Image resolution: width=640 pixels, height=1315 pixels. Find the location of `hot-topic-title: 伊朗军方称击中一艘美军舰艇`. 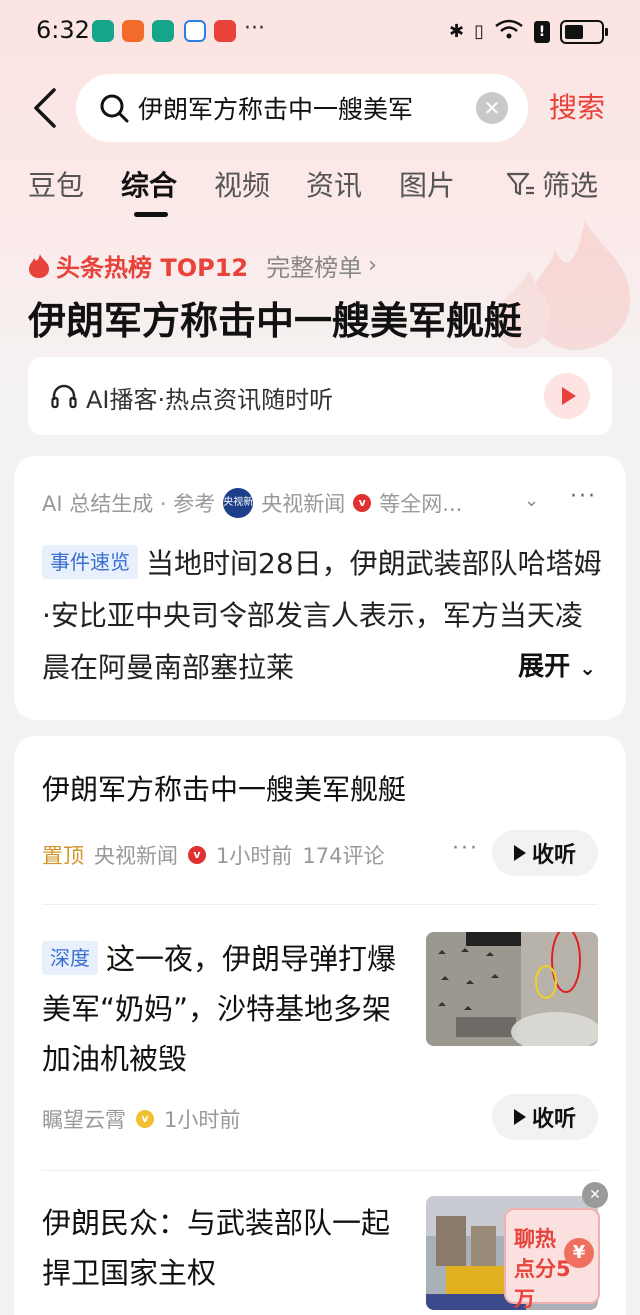

hot-topic-title: 伊朗军方称击中一艘美军舰艇 is located at coordinates (275, 317).